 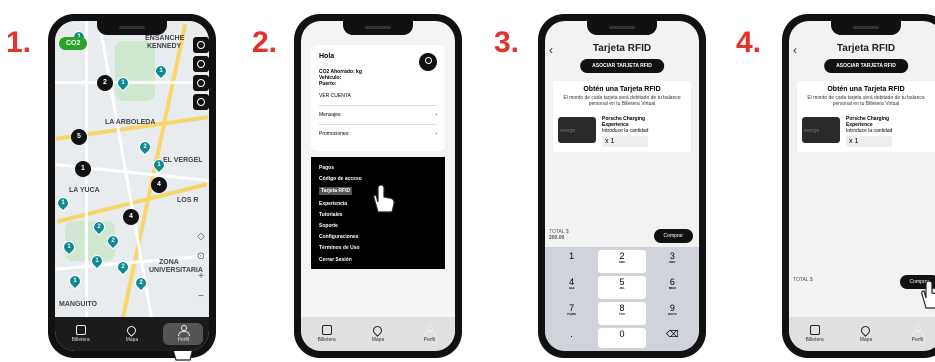 What do you see at coordinates (622, 313) in the screenshot?
I see `key-8: 8 TUV` at bounding box center [622, 313].